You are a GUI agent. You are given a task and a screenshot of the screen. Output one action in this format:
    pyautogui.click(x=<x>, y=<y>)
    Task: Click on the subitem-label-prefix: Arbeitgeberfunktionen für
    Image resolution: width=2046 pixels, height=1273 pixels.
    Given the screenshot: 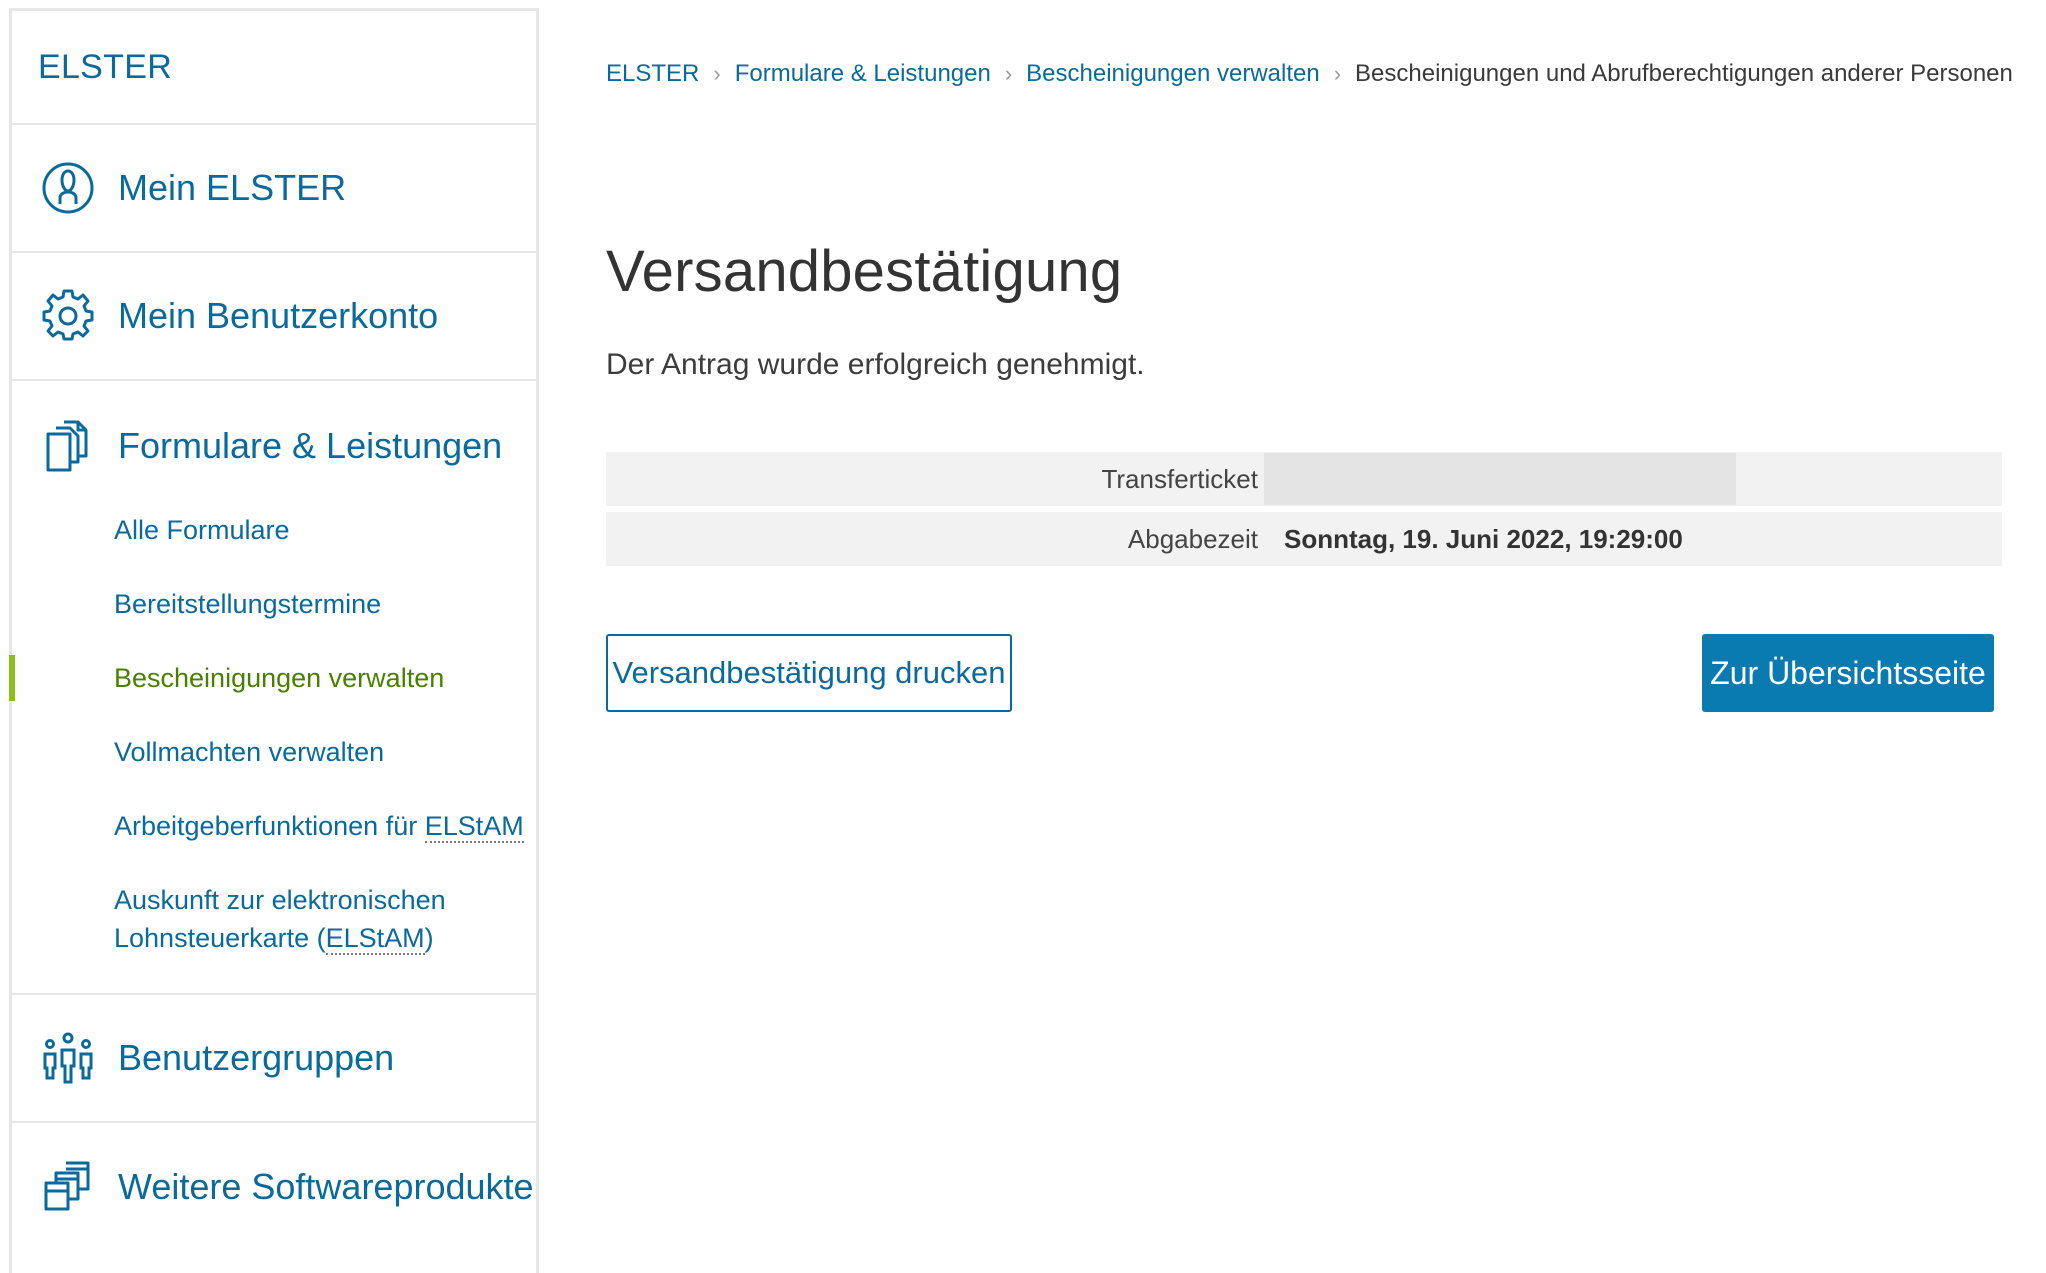 What is the action you would take?
    pyautogui.click(x=269, y=826)
    